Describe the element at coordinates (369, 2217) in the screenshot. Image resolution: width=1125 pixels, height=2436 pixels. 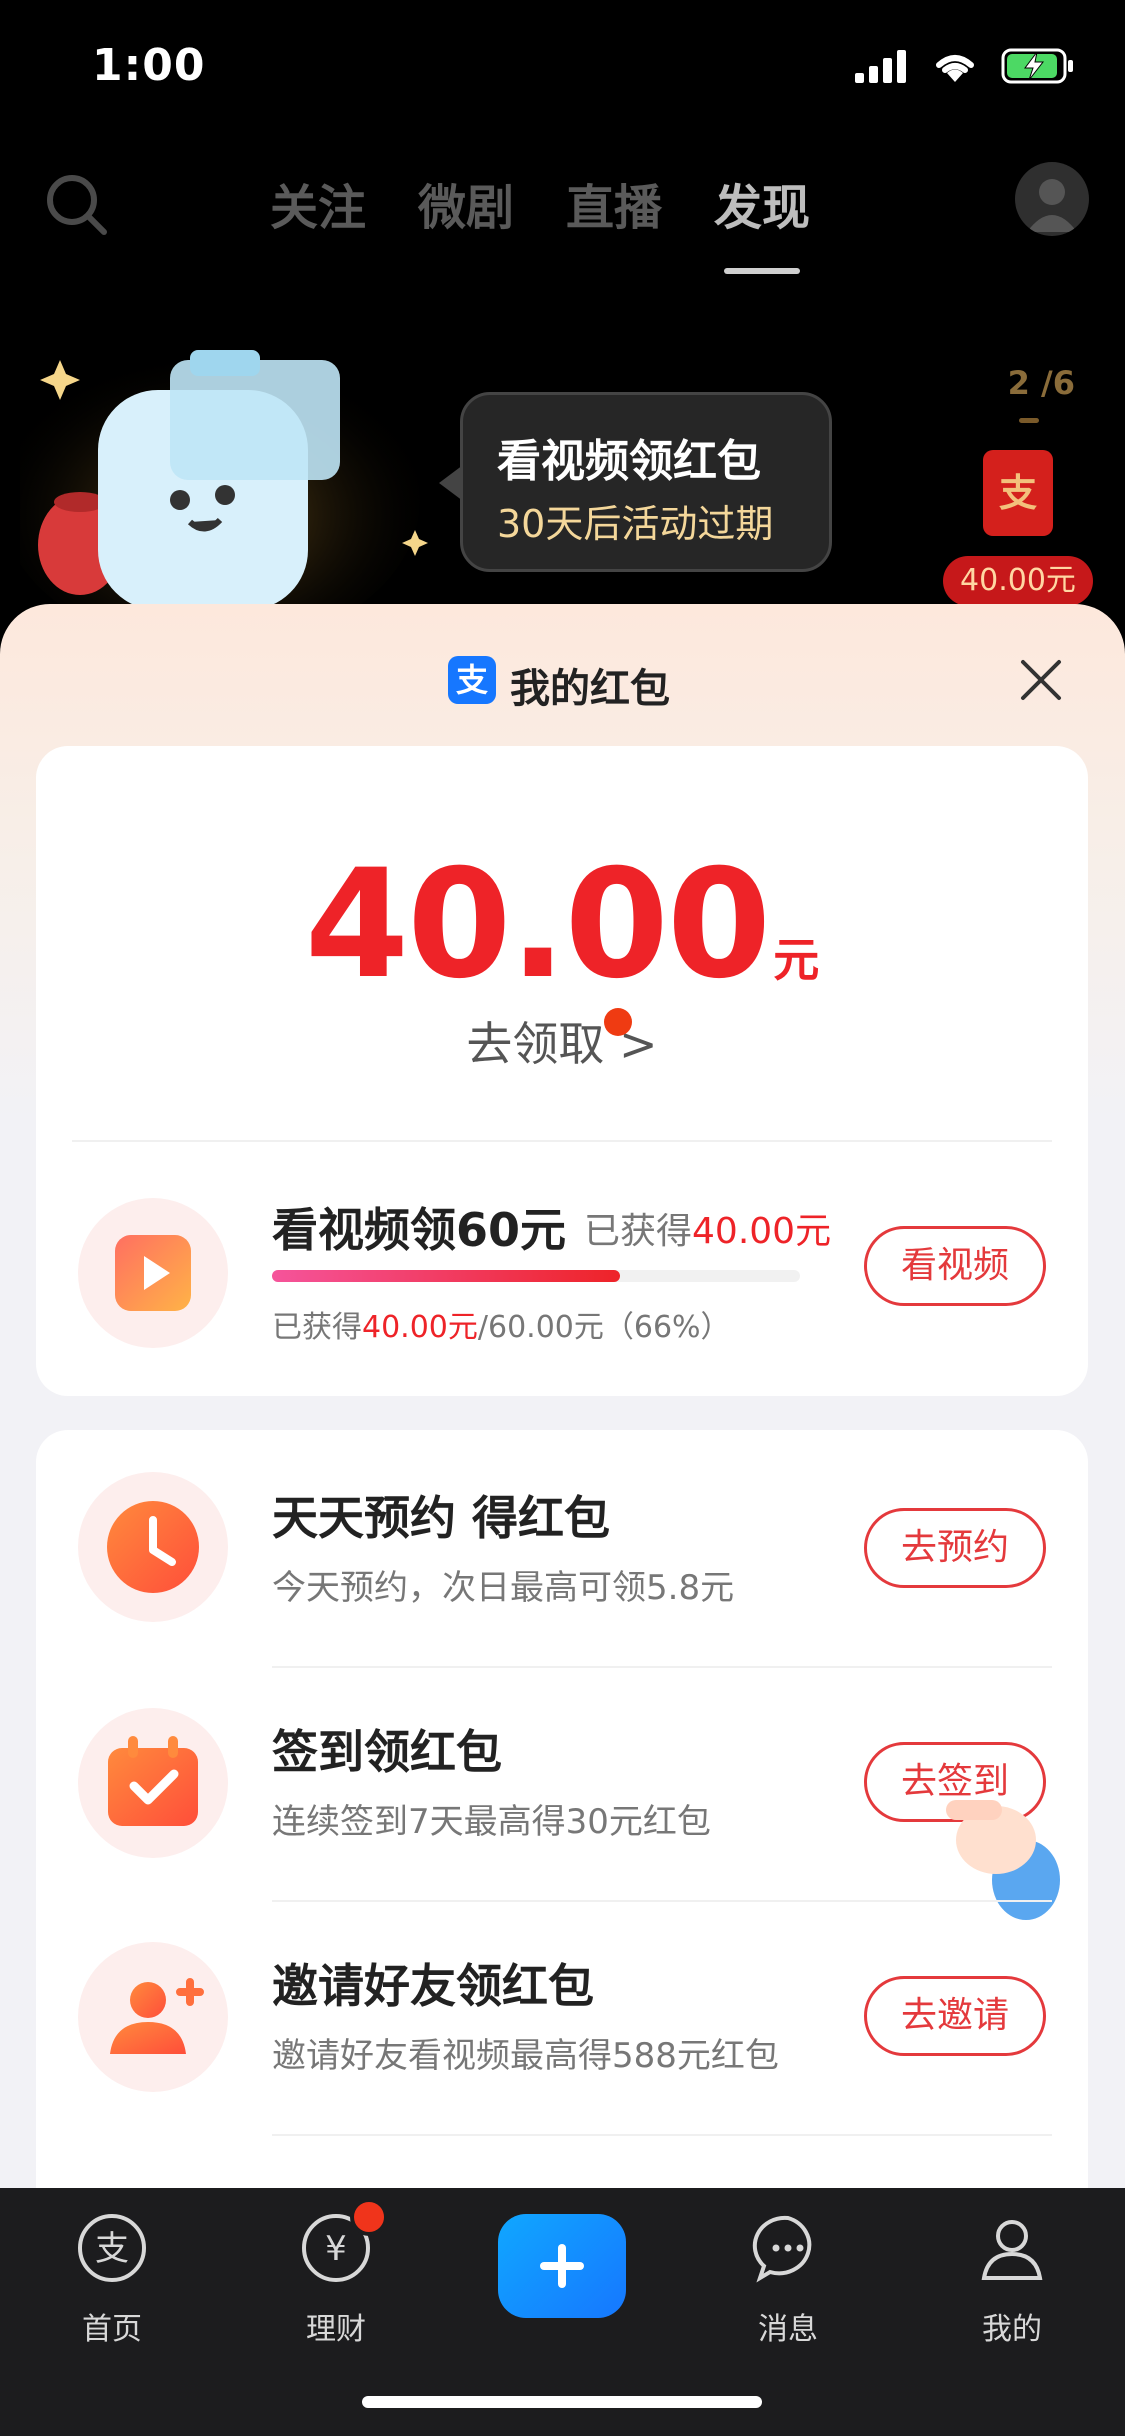
I see `wealth-badge-dot` at that location.